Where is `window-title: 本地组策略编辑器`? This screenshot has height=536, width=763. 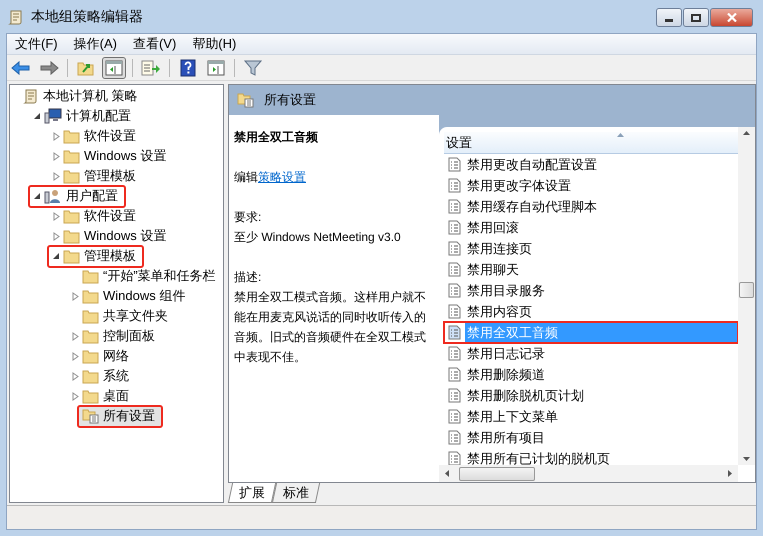
window-title: 本地组策略编辑器 is located at coordinates (87, 16).